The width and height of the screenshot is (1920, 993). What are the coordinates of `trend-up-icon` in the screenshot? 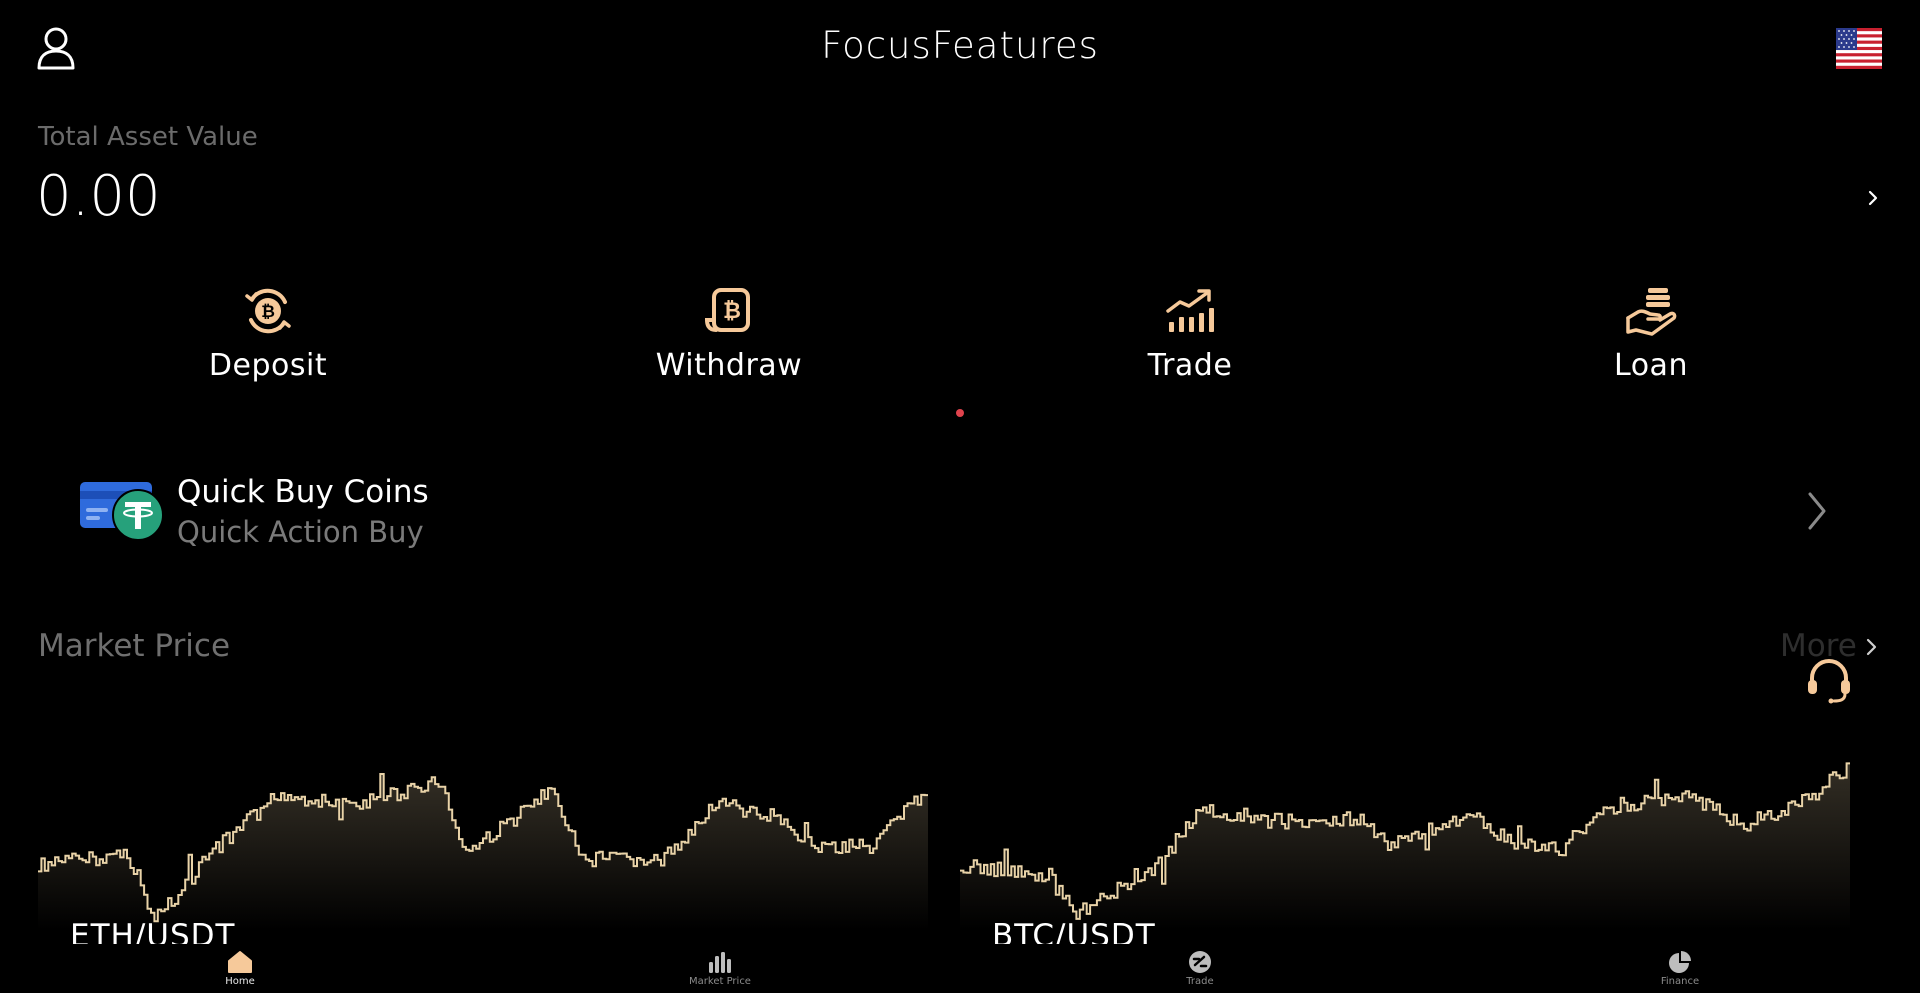 It's located at (1190, 310).